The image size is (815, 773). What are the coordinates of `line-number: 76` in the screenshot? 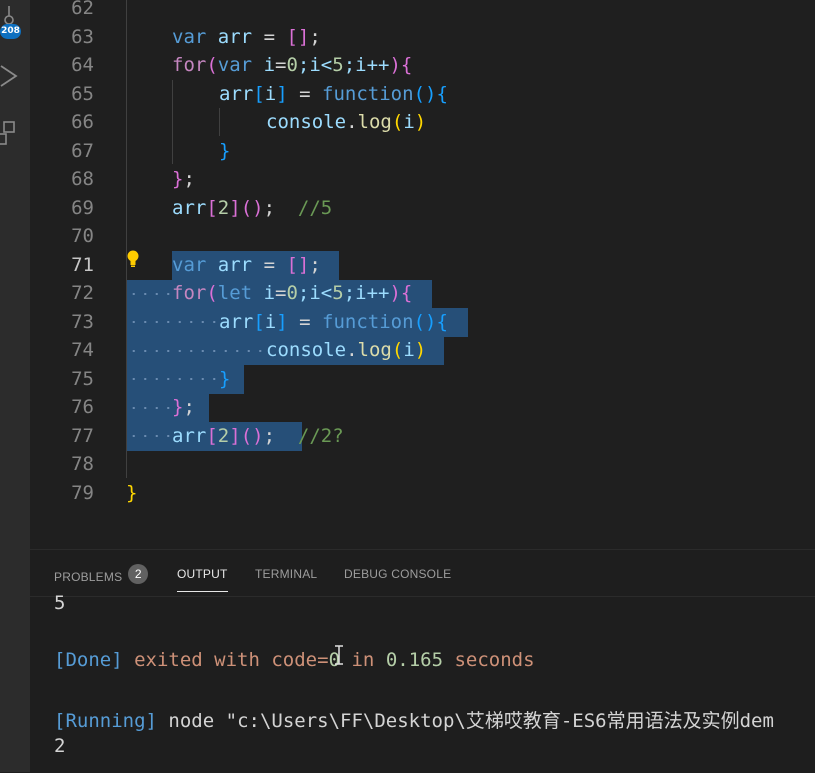 It's located at (82, 407).